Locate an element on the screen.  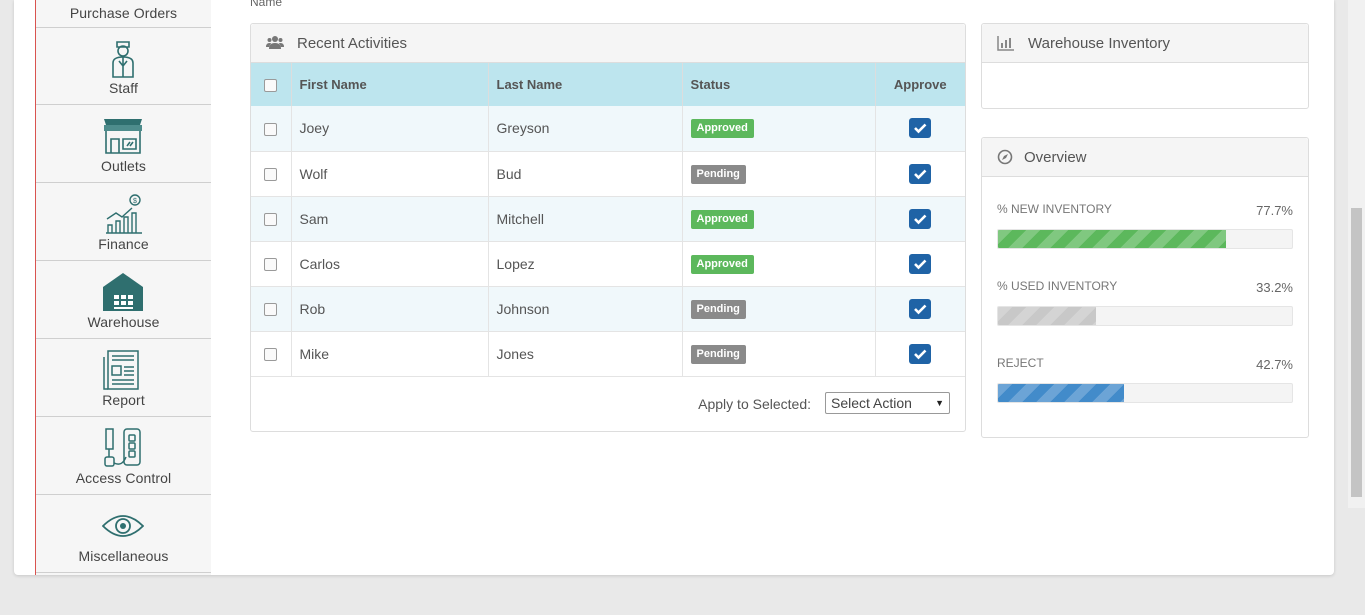
miscellaneous-icon is located at coordinates (123, 526).